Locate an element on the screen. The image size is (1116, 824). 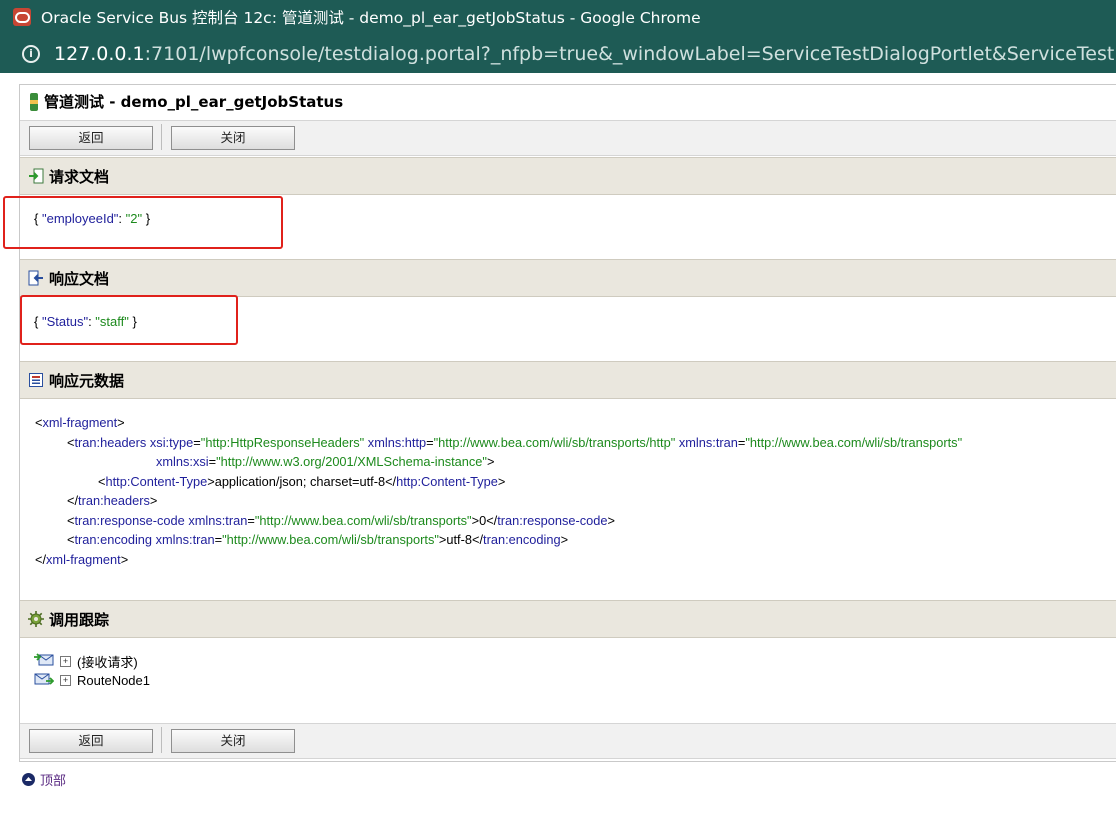
response-metadata-title: 响应元数据 is located at coordinates (87, 380).